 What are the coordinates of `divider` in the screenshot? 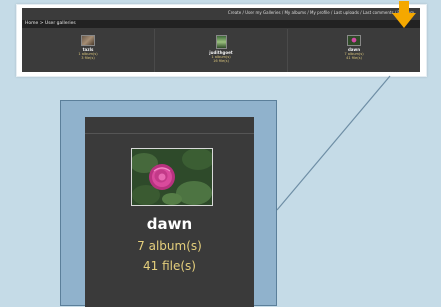 It's located at (169, 133).